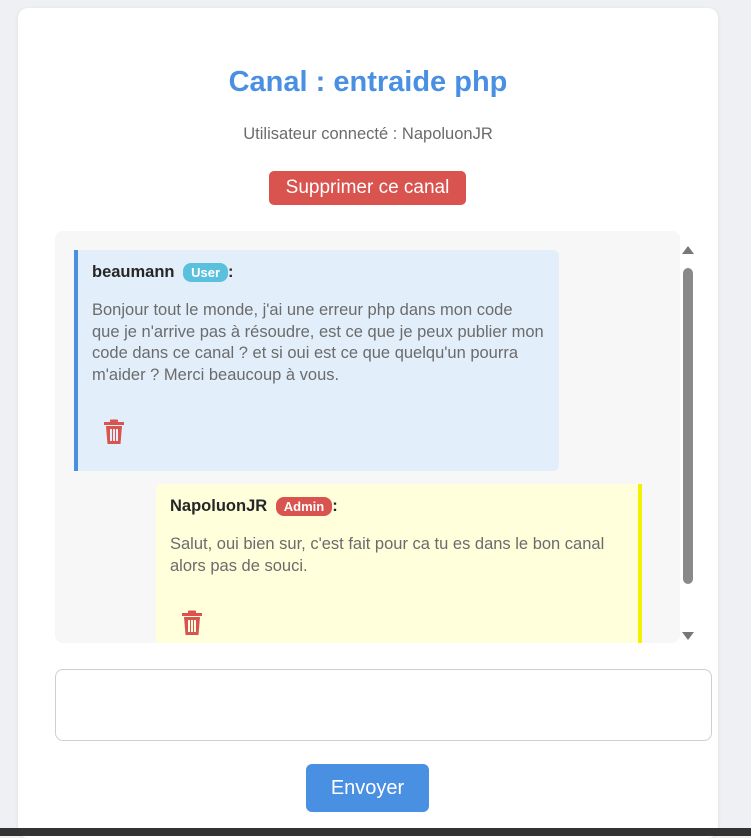 The height and width of the screenshot is (838, 751). What do you see at coordinates (688, 250) in the screenshot?
I see `scroll-up-arrow-icon` at bounding box center [688, 250].